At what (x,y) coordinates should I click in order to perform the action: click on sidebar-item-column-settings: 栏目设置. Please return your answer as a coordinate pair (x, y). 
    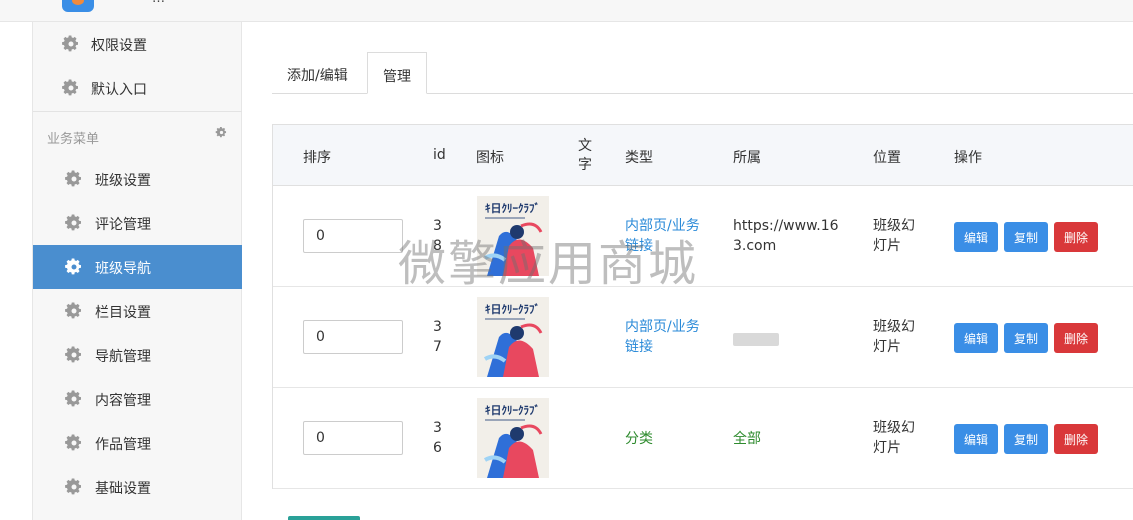
    Looking at the image, I should click on (137, 311).